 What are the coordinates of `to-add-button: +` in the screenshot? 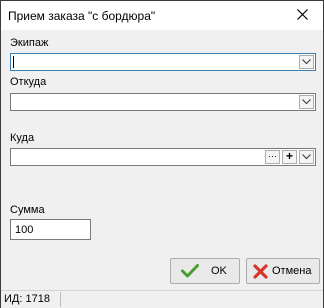 It's located at (289, 157).